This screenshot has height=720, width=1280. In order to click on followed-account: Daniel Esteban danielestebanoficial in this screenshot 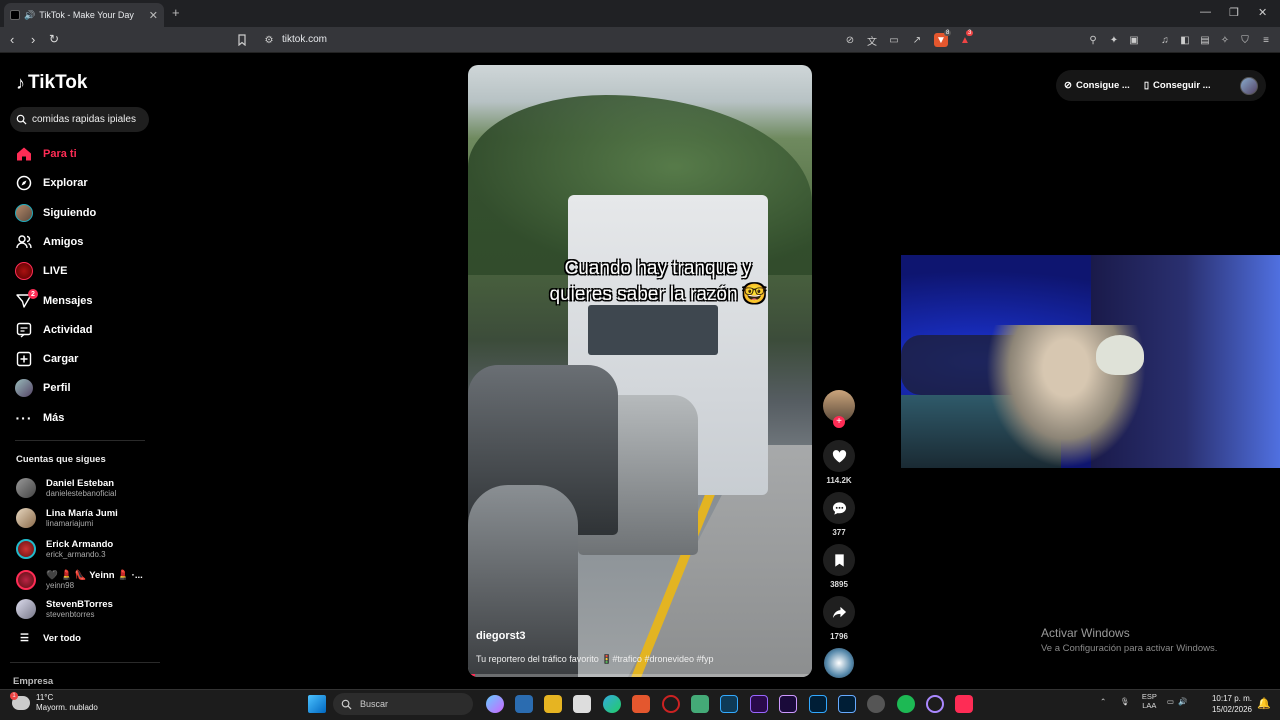, I will do `click(66, 488)`.